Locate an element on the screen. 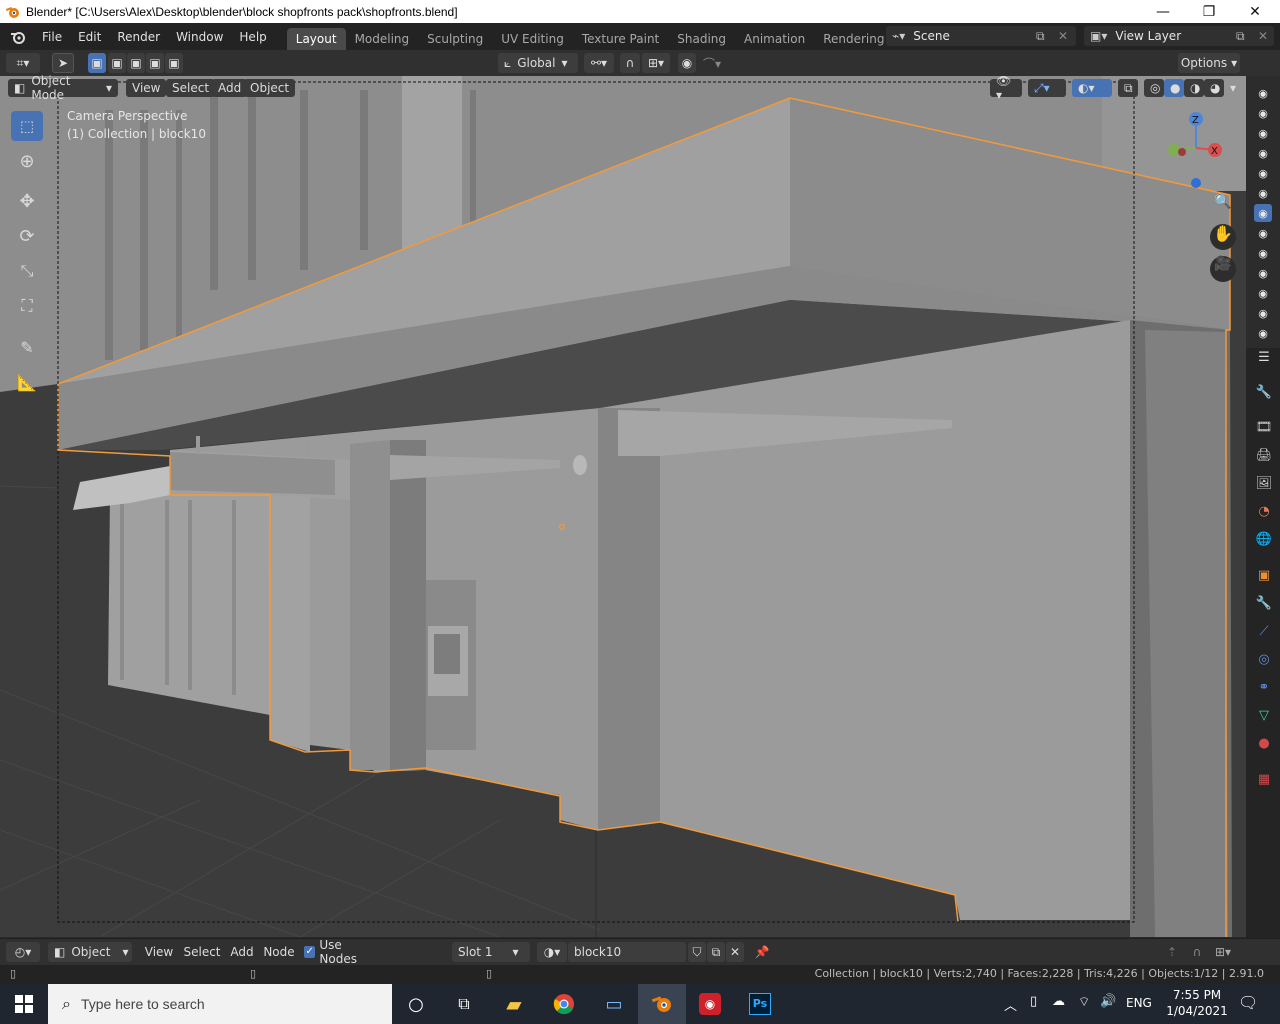  tool-move: ✥ is located at coordinates (27, 201).